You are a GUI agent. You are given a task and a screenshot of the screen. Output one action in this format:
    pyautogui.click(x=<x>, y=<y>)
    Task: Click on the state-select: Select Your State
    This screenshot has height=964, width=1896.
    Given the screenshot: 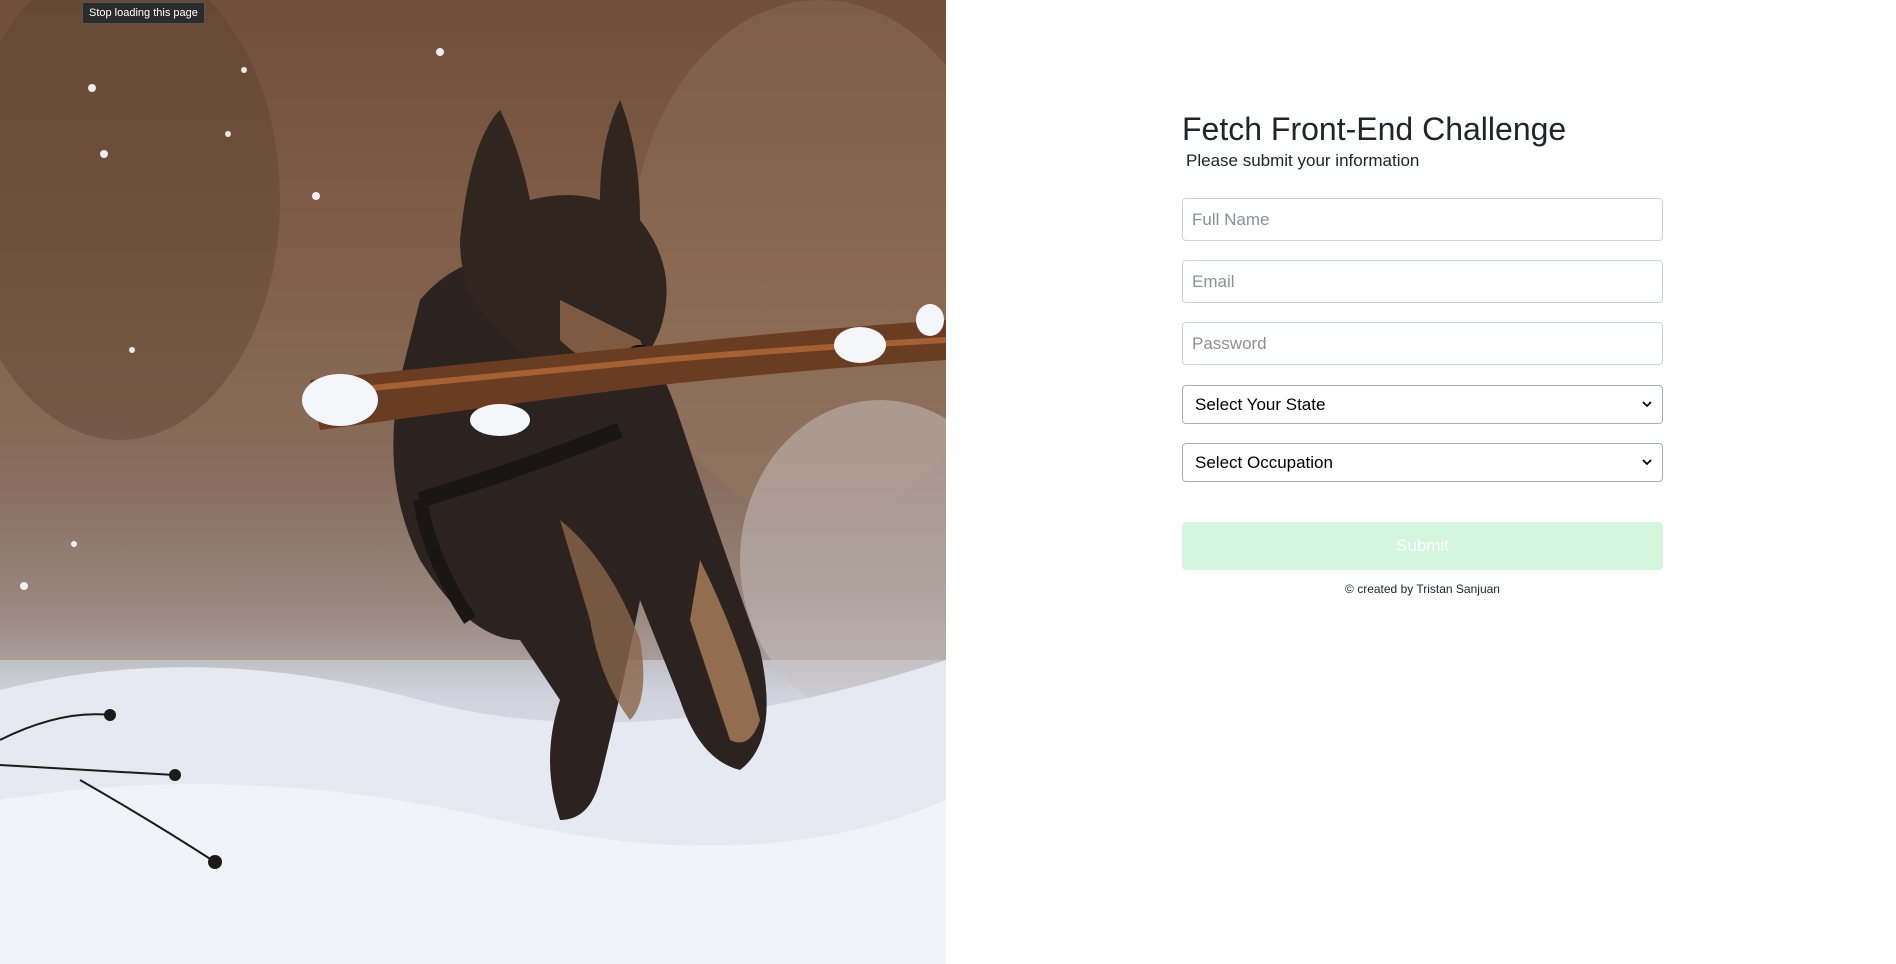 What is the action you would take?
    pyautogui.click(x=1422, y=404)
    